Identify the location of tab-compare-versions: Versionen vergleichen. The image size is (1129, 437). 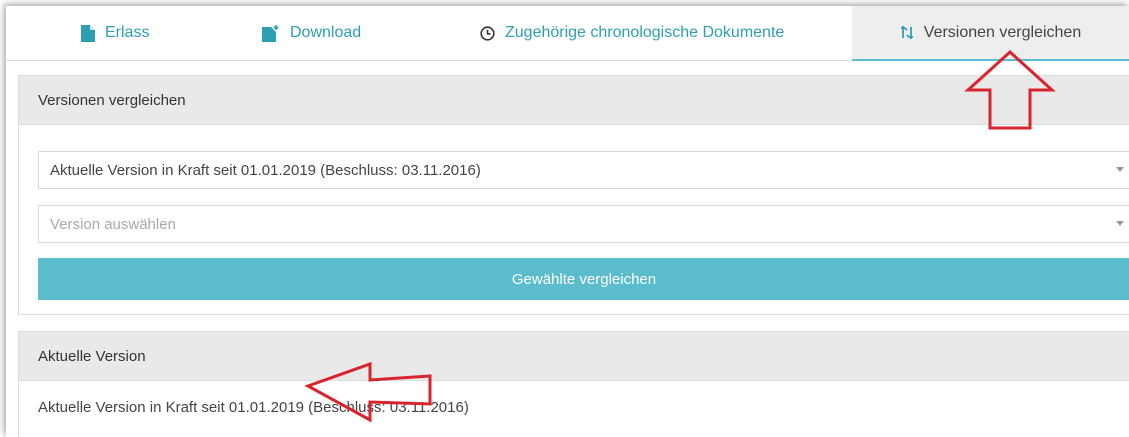
(990, 33).